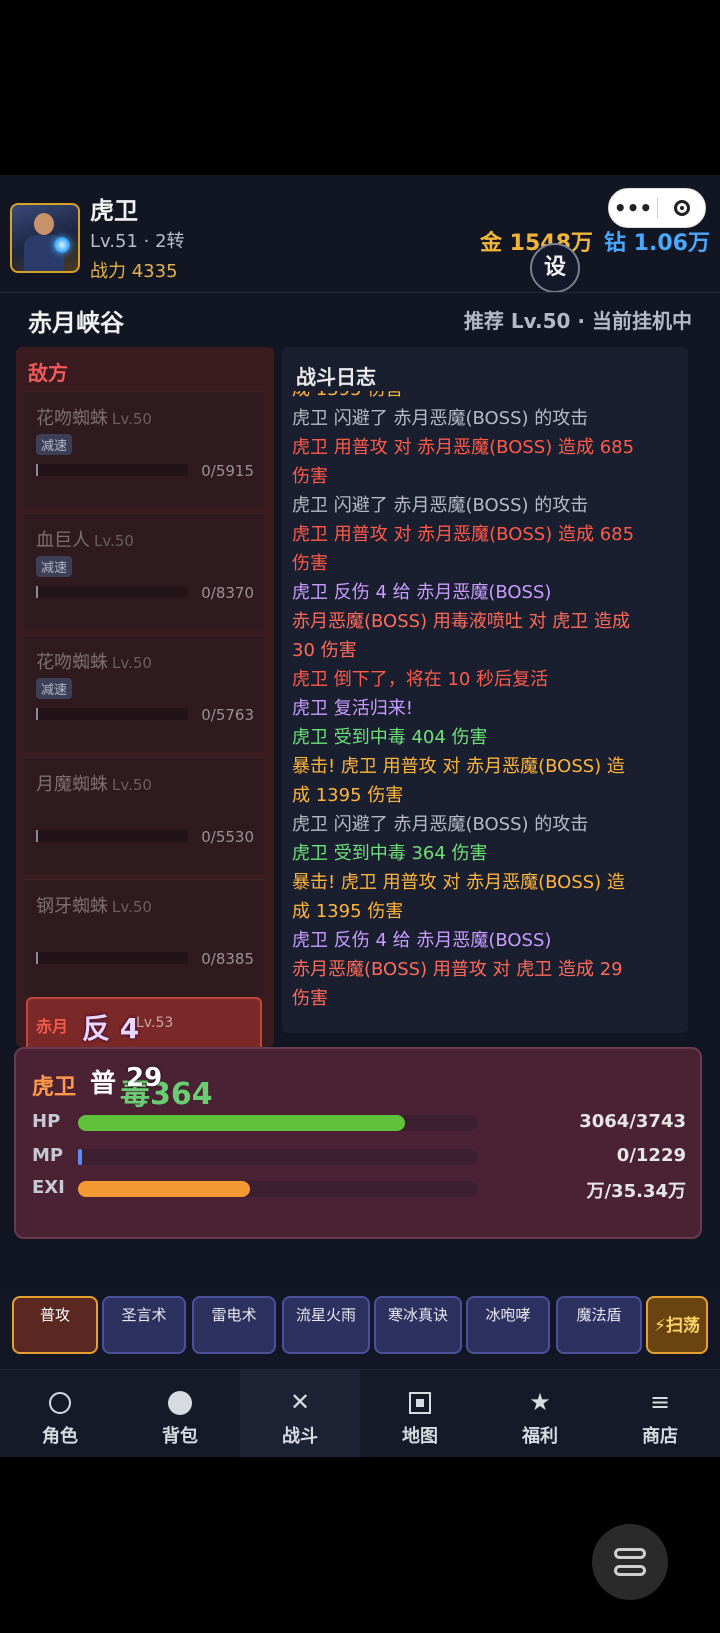  Describe the element at coordinates (134, 271) in the screenshot. I see `player-power: 战力 4335` at that location.